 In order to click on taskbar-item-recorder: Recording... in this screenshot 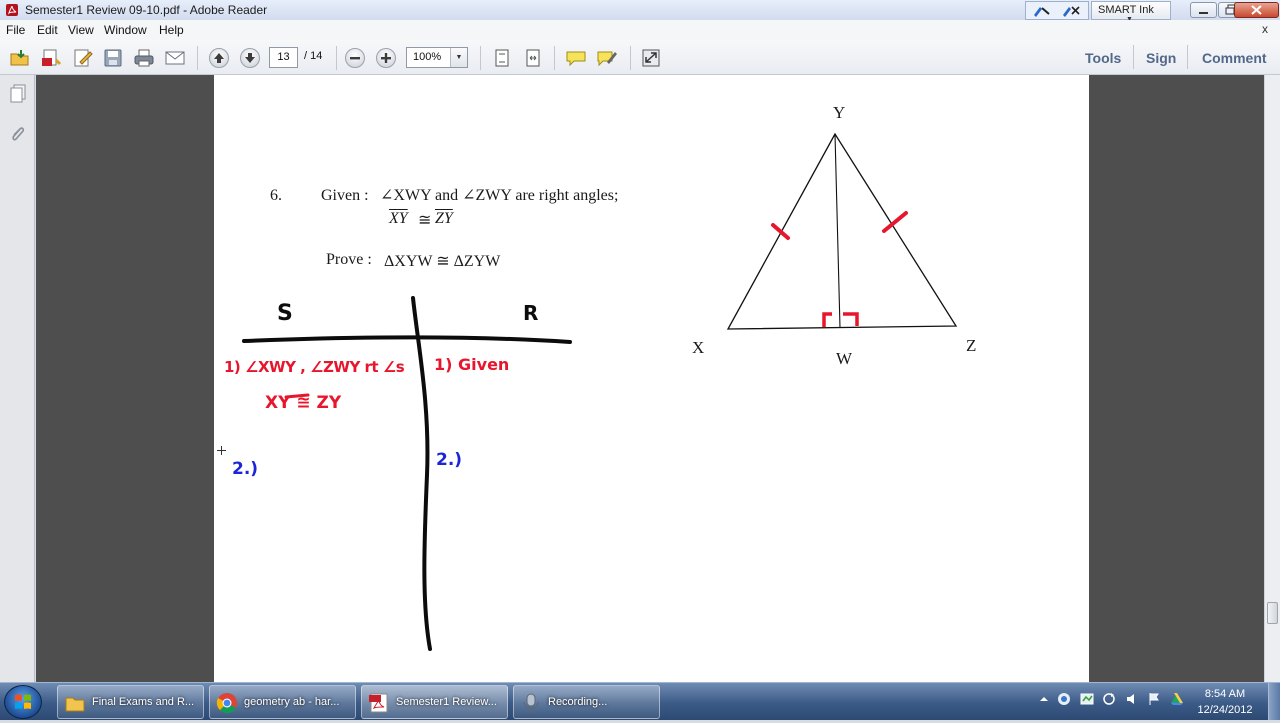, I will do `click(586, 702)`.